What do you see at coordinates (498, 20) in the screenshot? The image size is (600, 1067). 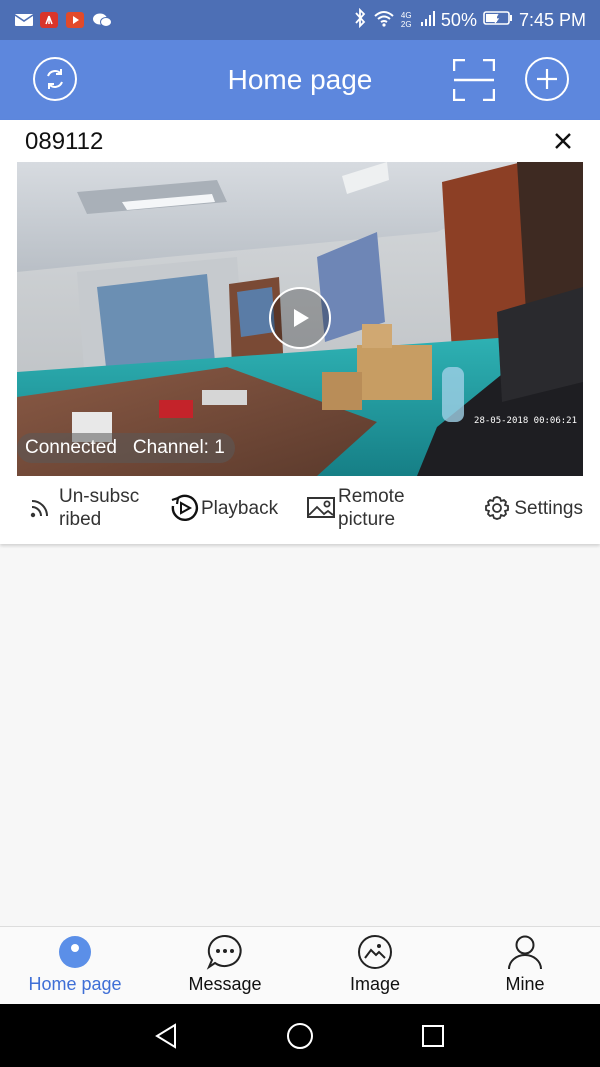 I see `battery-icon` at bounding box center [498, 20].